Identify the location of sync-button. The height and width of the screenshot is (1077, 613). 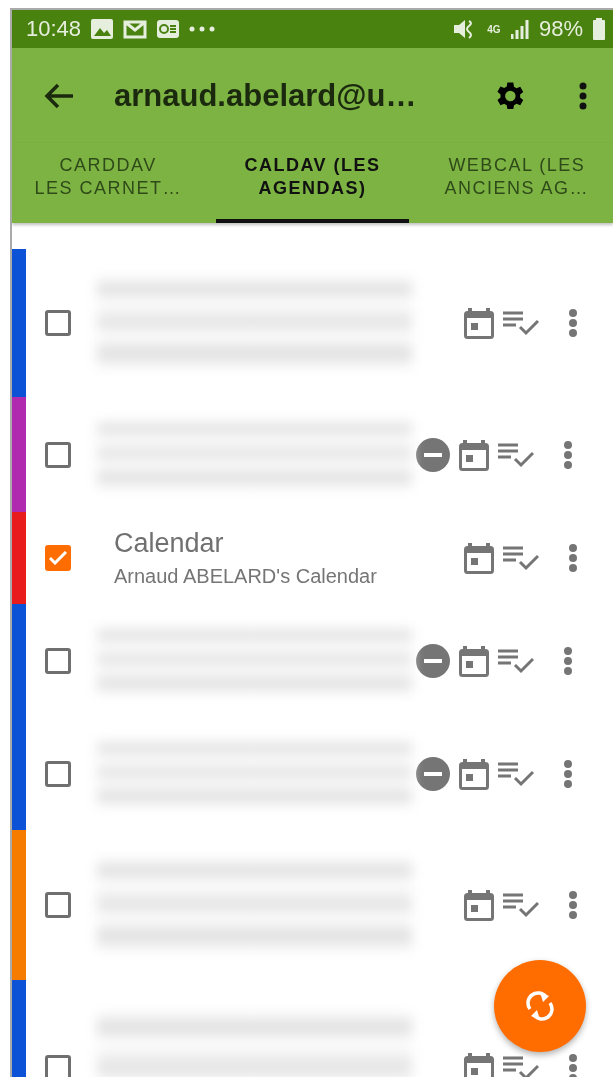
(540, 1006).